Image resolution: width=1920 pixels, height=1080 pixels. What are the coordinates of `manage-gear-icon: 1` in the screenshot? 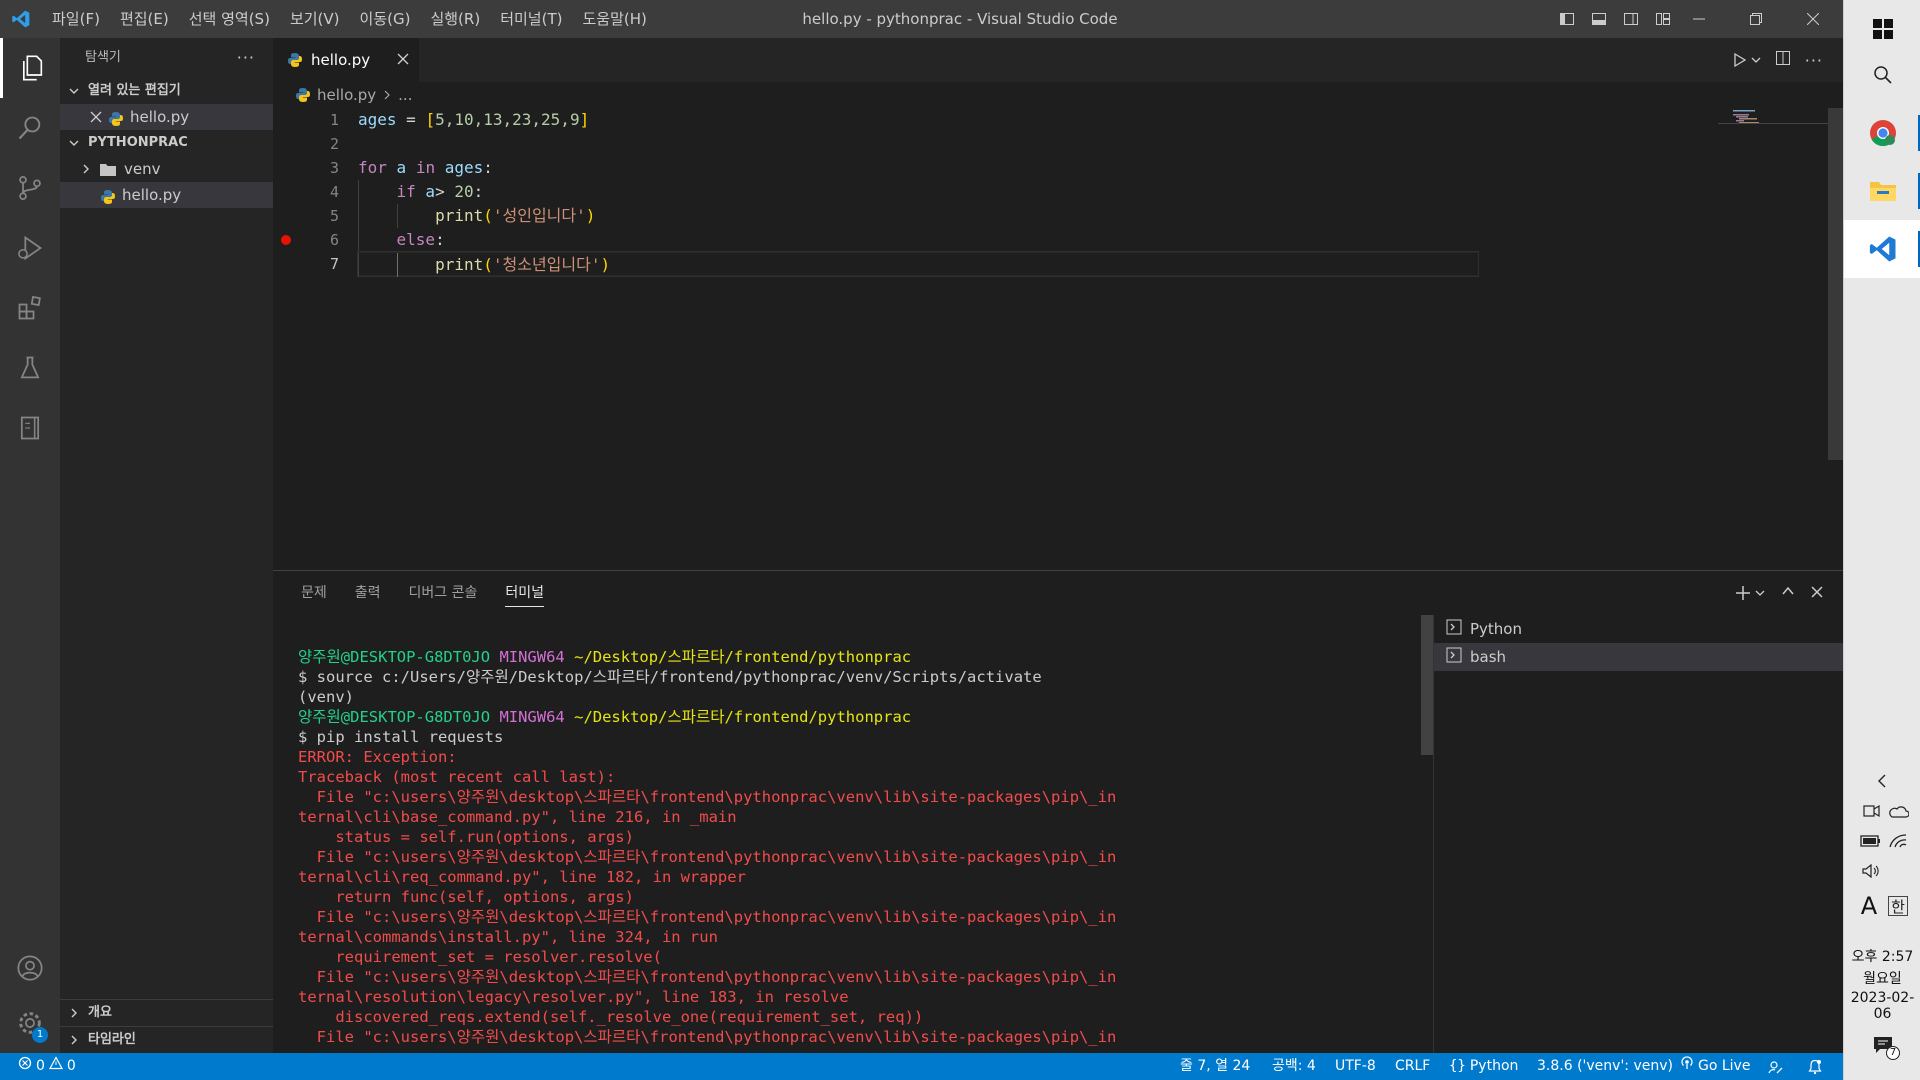 It's located at (30, 1023).